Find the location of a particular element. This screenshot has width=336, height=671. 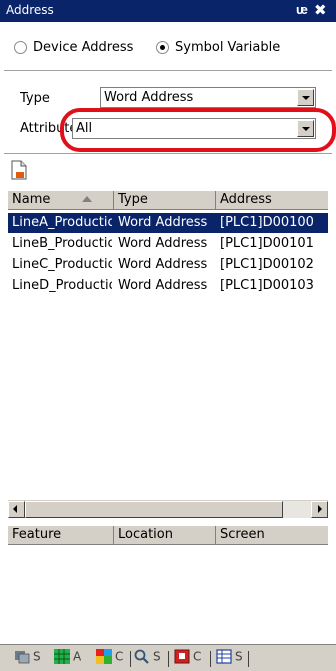

column-header-type: Type is located at coordinates (165, 200).